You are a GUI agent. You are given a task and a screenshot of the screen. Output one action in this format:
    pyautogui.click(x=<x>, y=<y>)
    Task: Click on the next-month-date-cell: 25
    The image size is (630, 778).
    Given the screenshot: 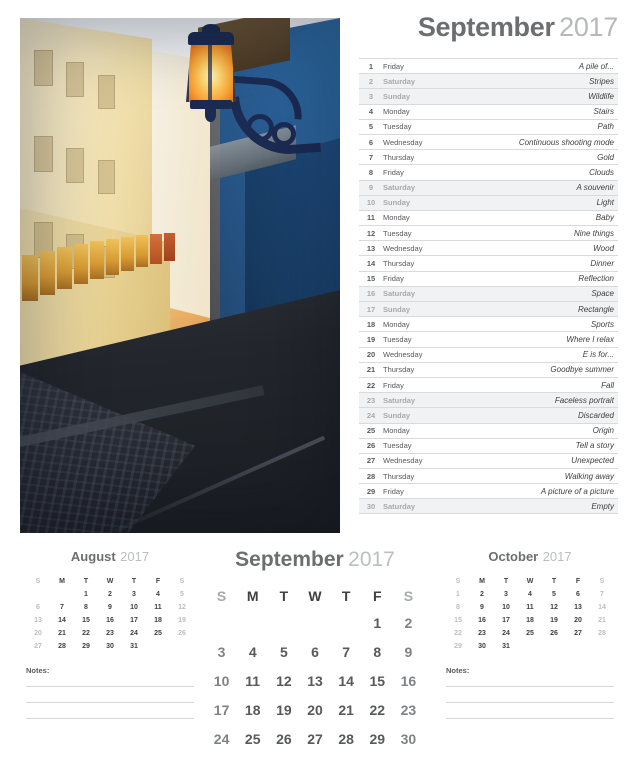 What is the action you would take?
    pyautogui.click(x=530, y=633)
    